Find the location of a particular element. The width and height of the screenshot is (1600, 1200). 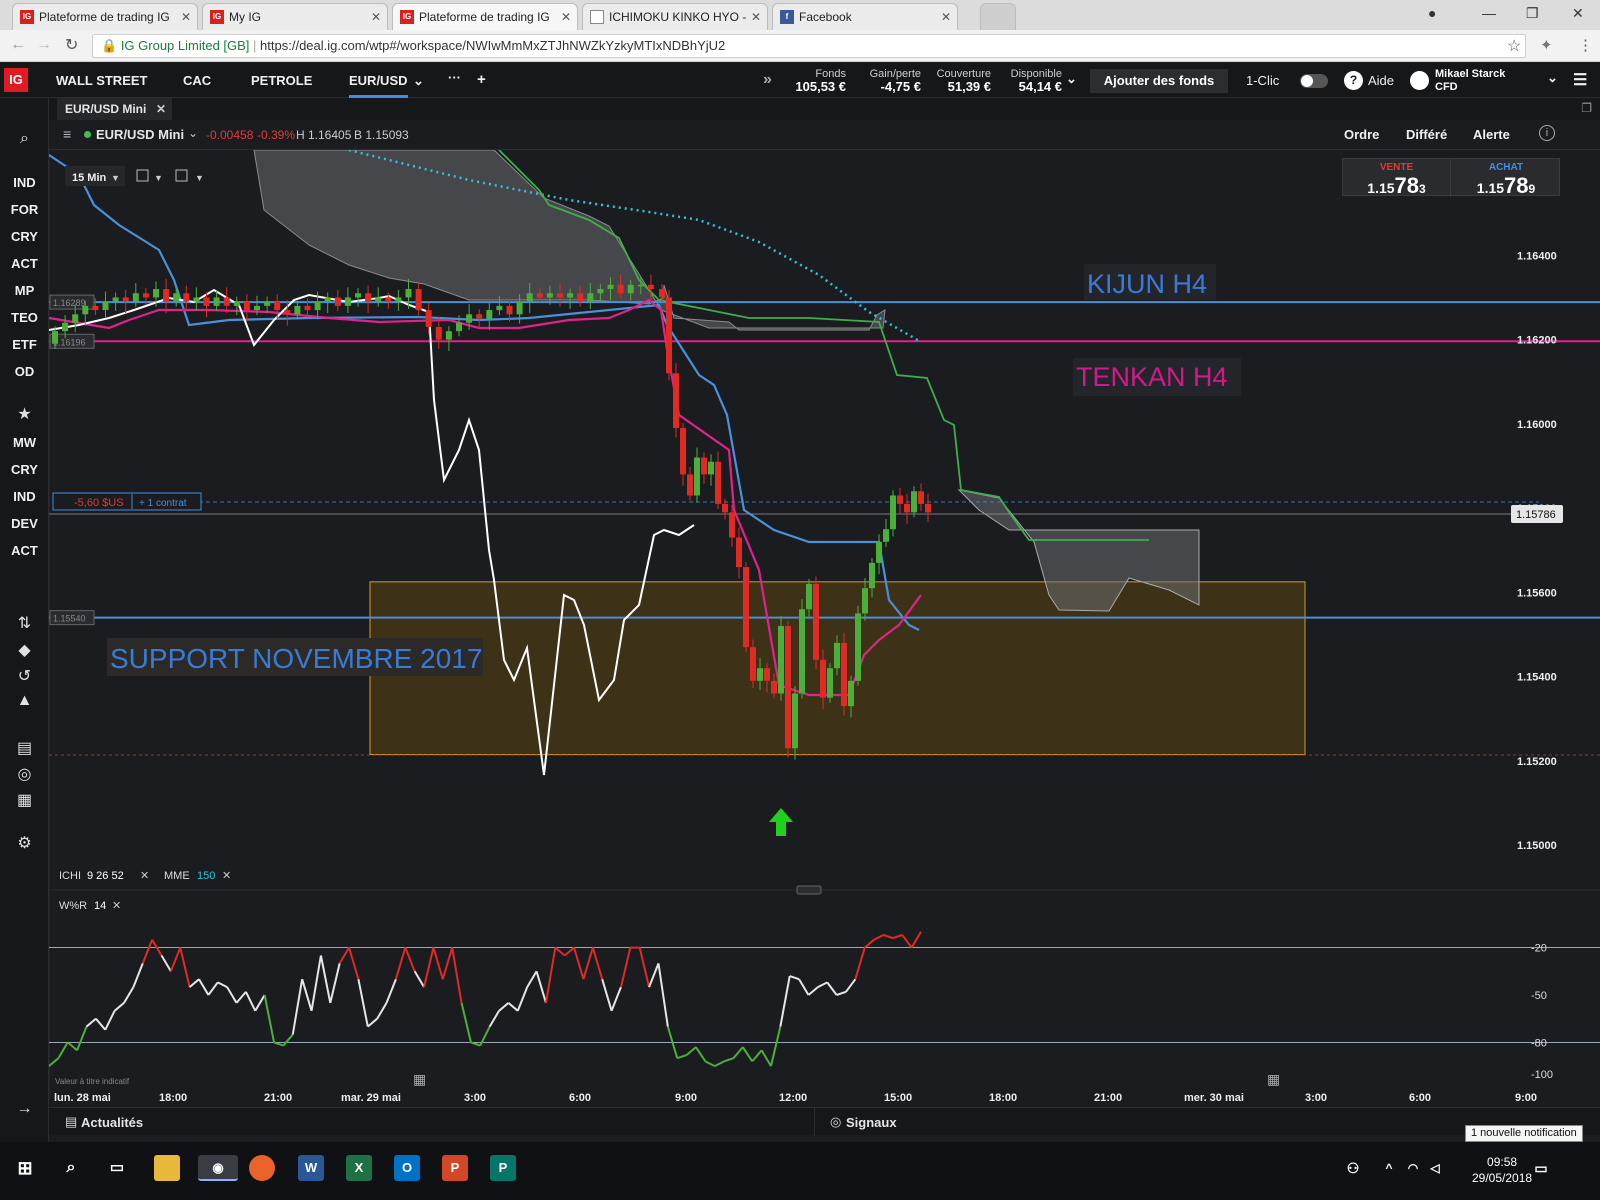

watchlist-item: MW is located at coordinates (24, 442).